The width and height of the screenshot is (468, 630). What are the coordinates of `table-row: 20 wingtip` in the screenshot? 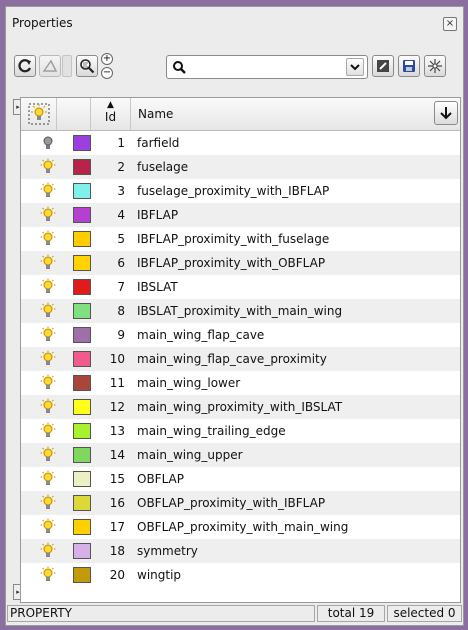 It's located at (240, 575).